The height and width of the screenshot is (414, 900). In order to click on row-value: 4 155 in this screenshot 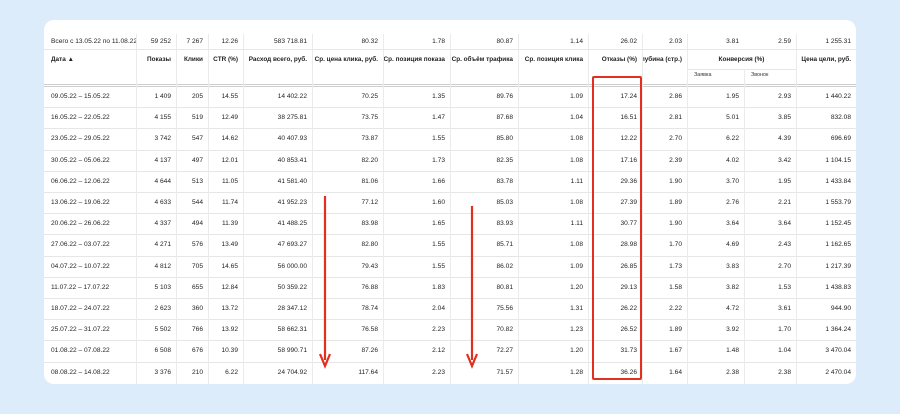, I will do `click(162, 118)`.